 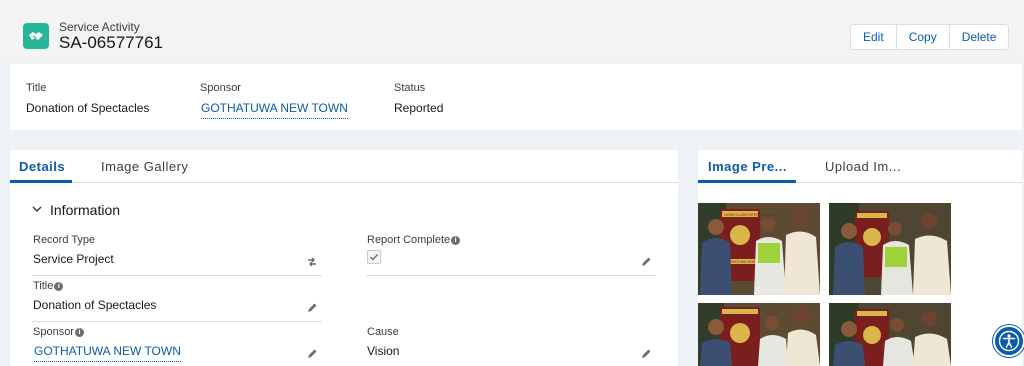 I want to click on action-button-group: Edit Copy Delete, so click(x=930, y=37).